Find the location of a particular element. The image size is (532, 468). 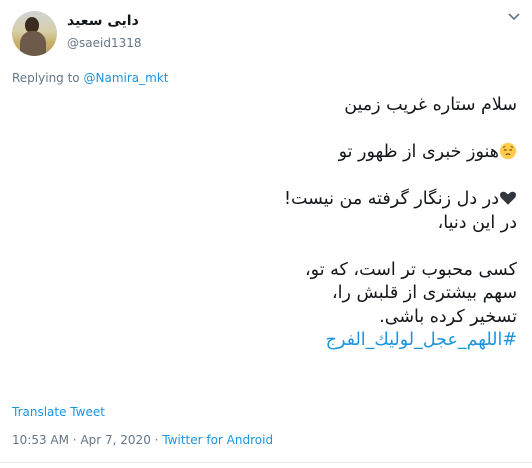

avatar is located at coordinates (34, 33).